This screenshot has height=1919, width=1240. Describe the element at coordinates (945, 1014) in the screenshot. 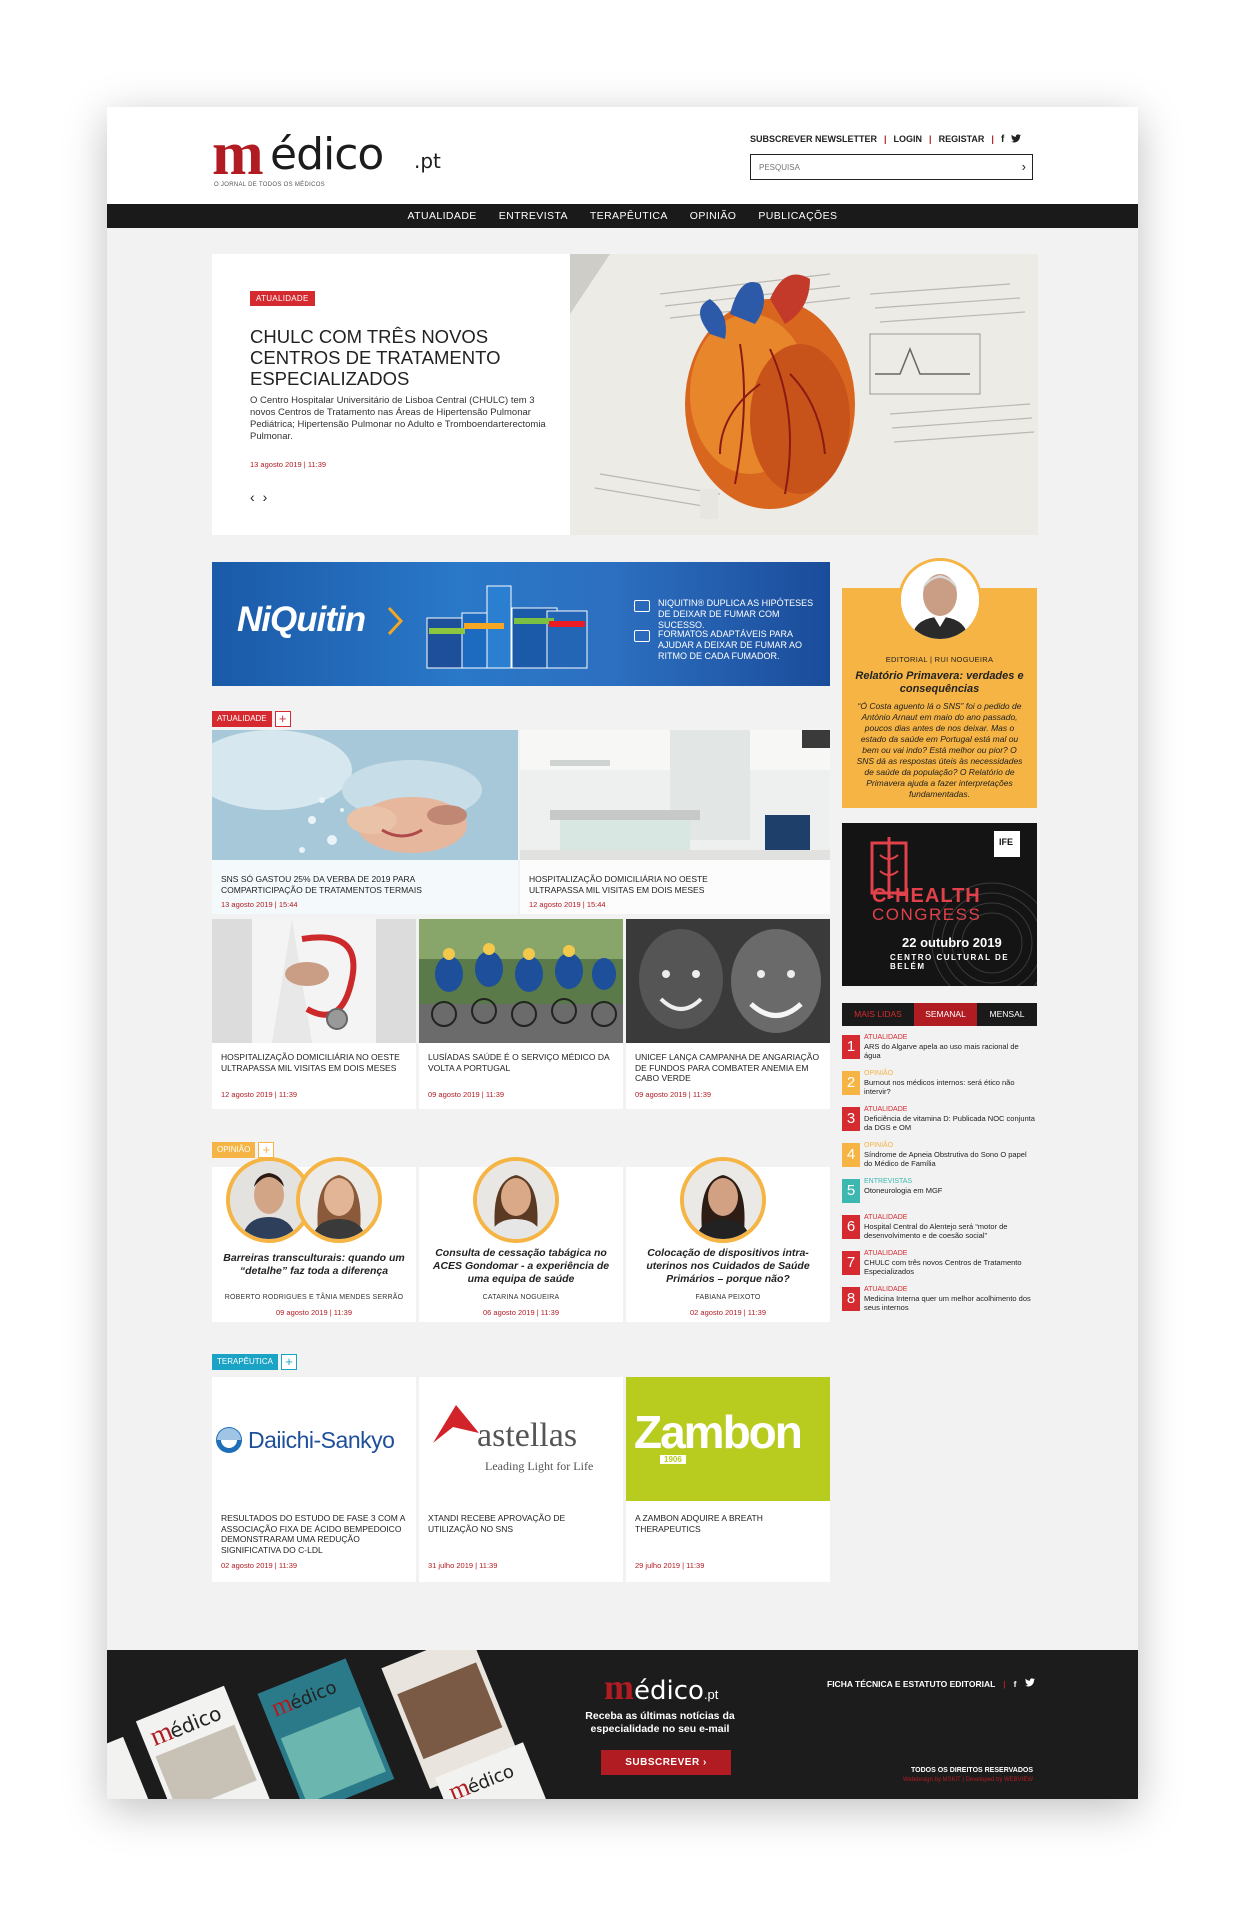

I see `tab-semanal: SEMANAL` at that location.